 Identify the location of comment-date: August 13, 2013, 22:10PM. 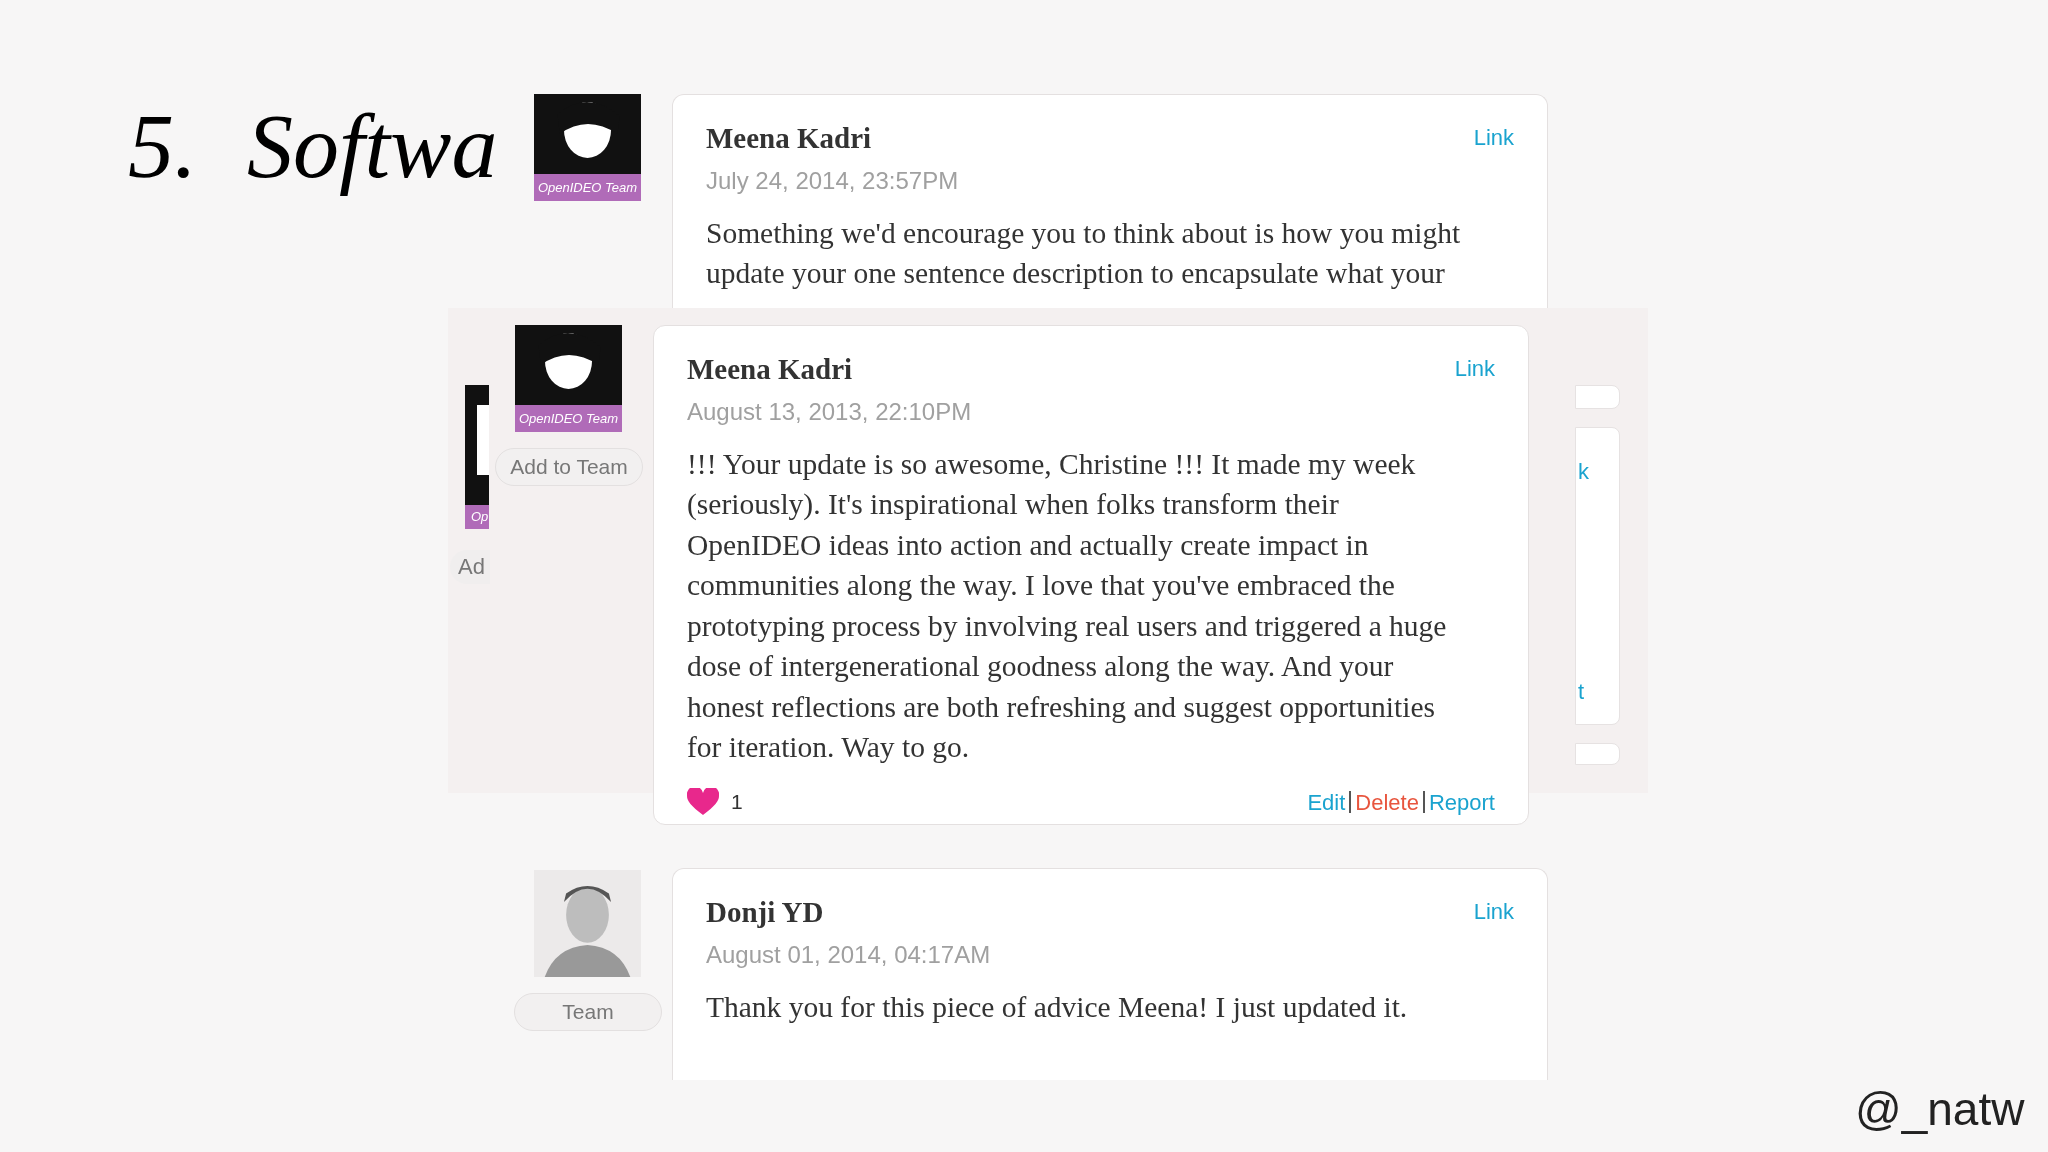
(830, 411).